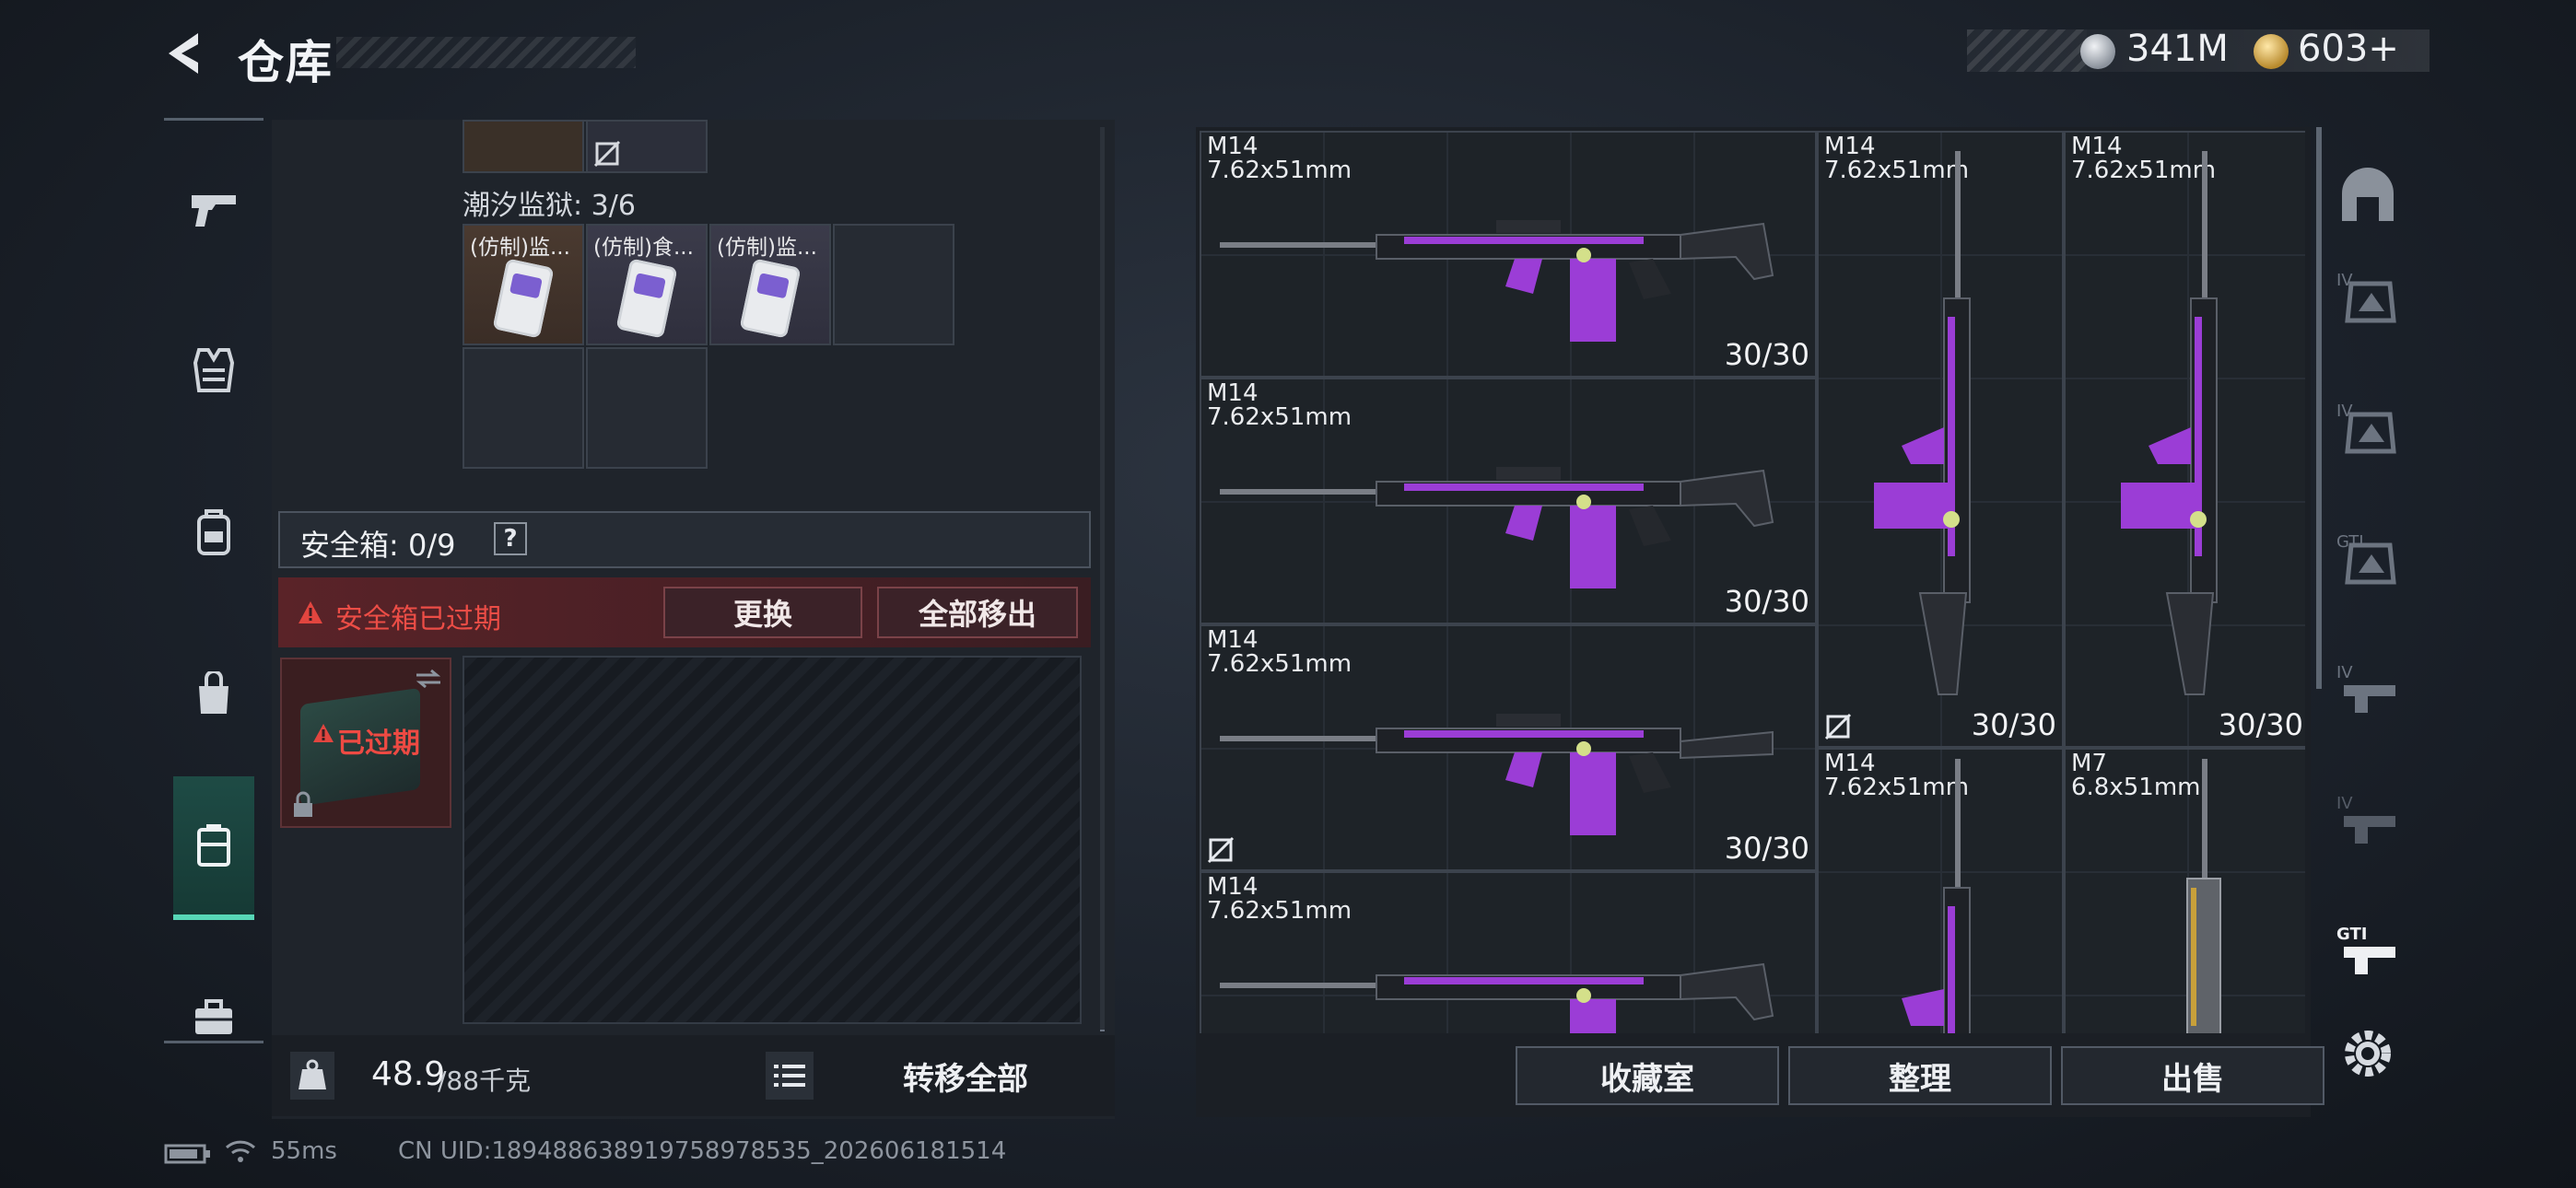 This screenshot has width=2576, height=1188. Describe the element at coordinates (486, 52) in the screenshot. I see `title-decoration` at that location.